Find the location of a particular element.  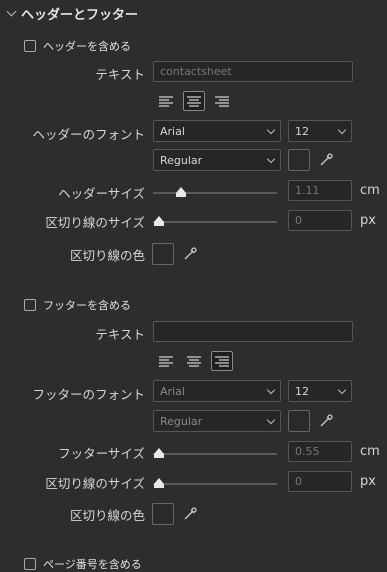

header-text-label: テキスト is located at coordinates (120, 74).